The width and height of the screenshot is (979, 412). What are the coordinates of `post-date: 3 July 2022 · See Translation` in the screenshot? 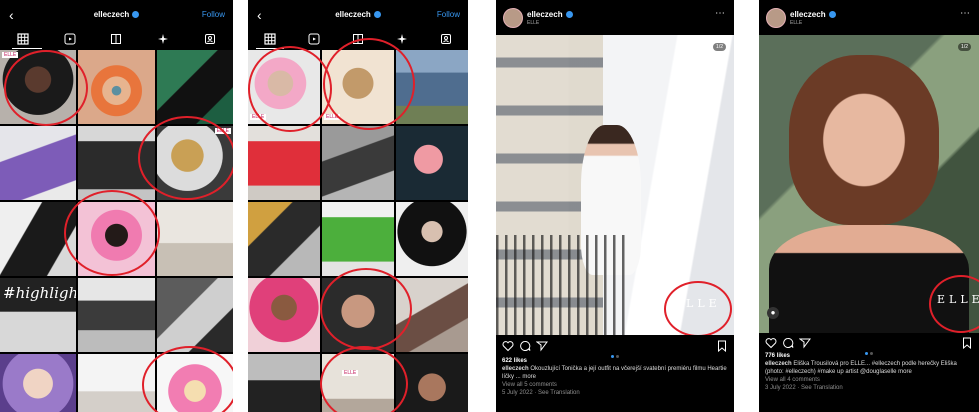 It's located at (804, 388).